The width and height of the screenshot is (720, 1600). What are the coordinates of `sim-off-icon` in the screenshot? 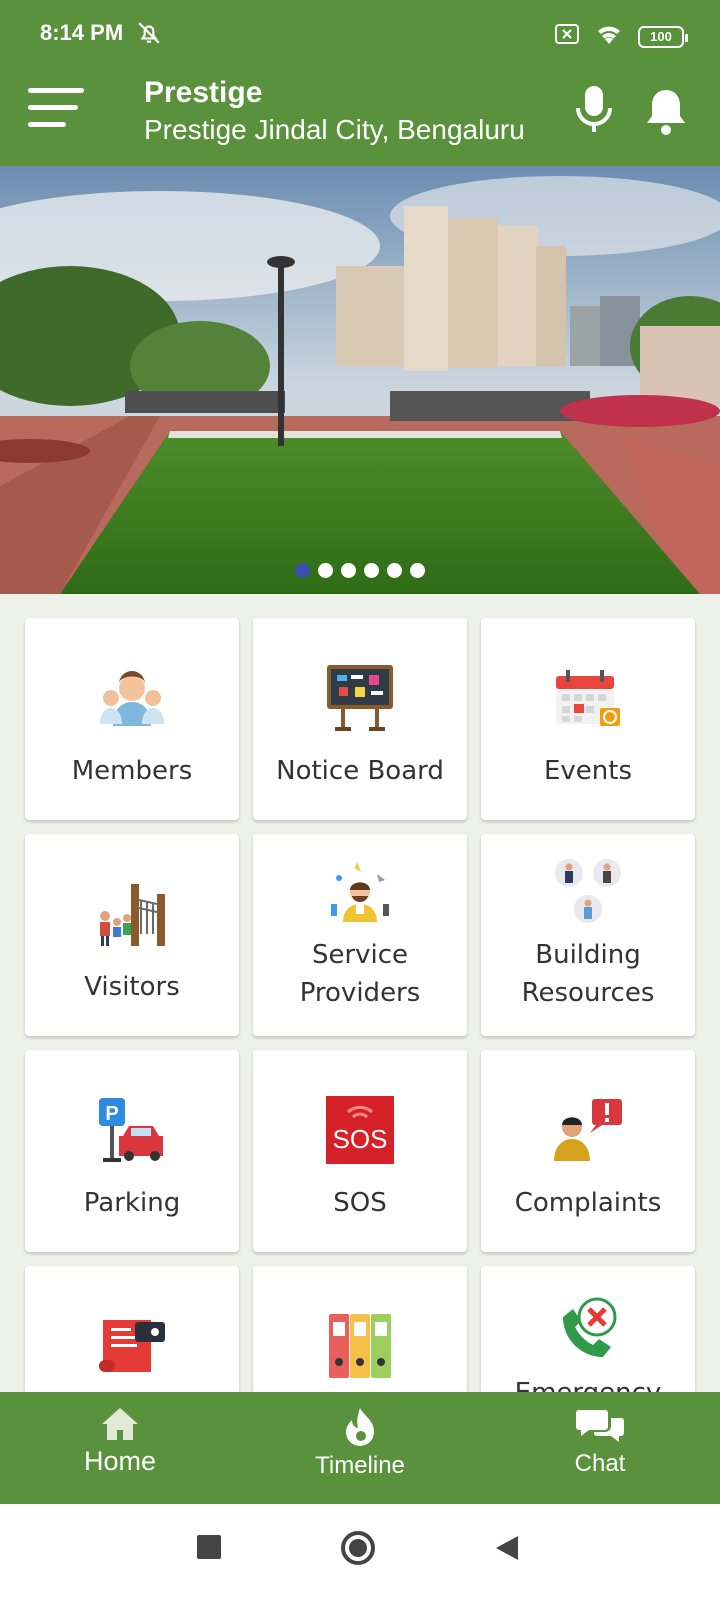 It's located at (567, 36).